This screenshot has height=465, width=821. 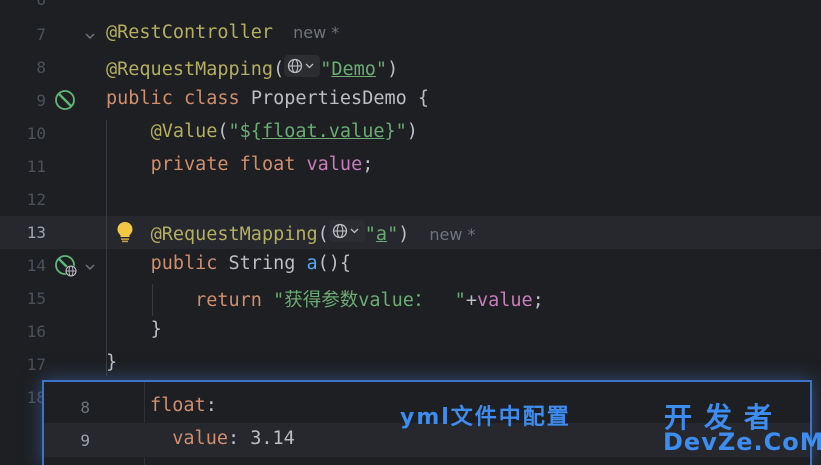 I want to click on code-text: @Value("${float.value}"), so click(x=284, y=131).